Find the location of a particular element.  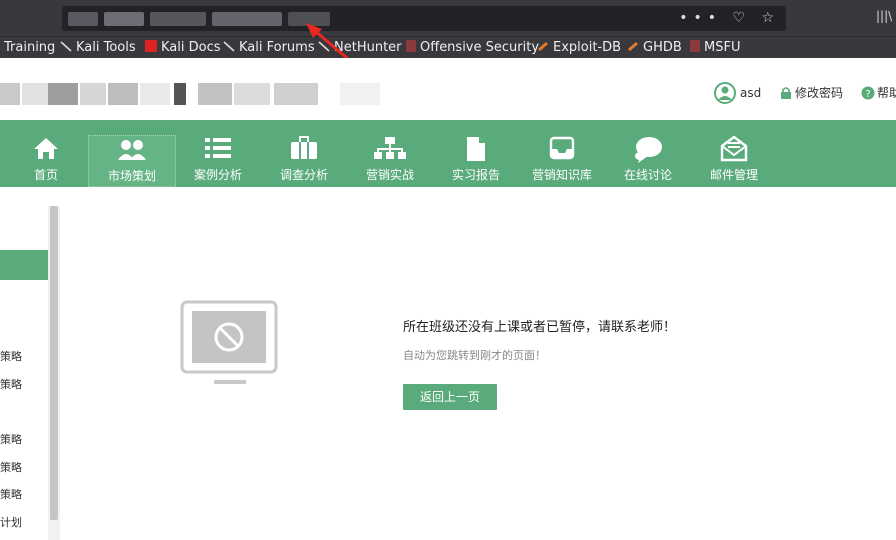

nav-label: 实习报告 is located at coordinates (475, 175).